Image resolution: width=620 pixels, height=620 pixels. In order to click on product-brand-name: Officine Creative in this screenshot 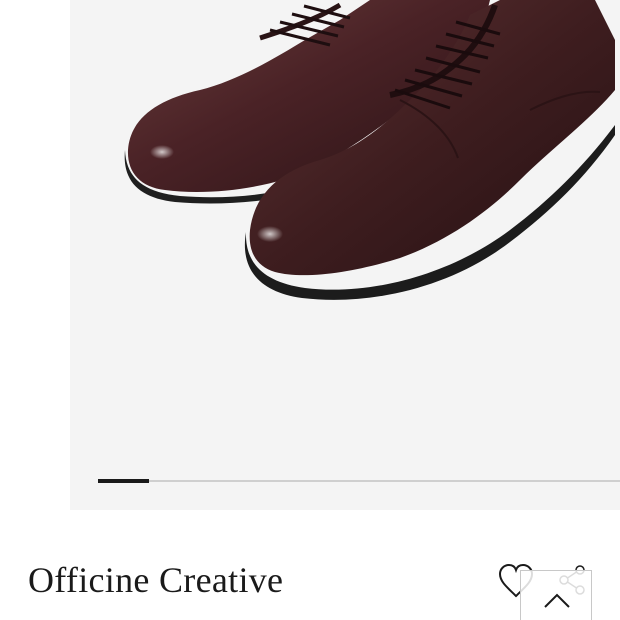, I will do `click(156, 580)`.